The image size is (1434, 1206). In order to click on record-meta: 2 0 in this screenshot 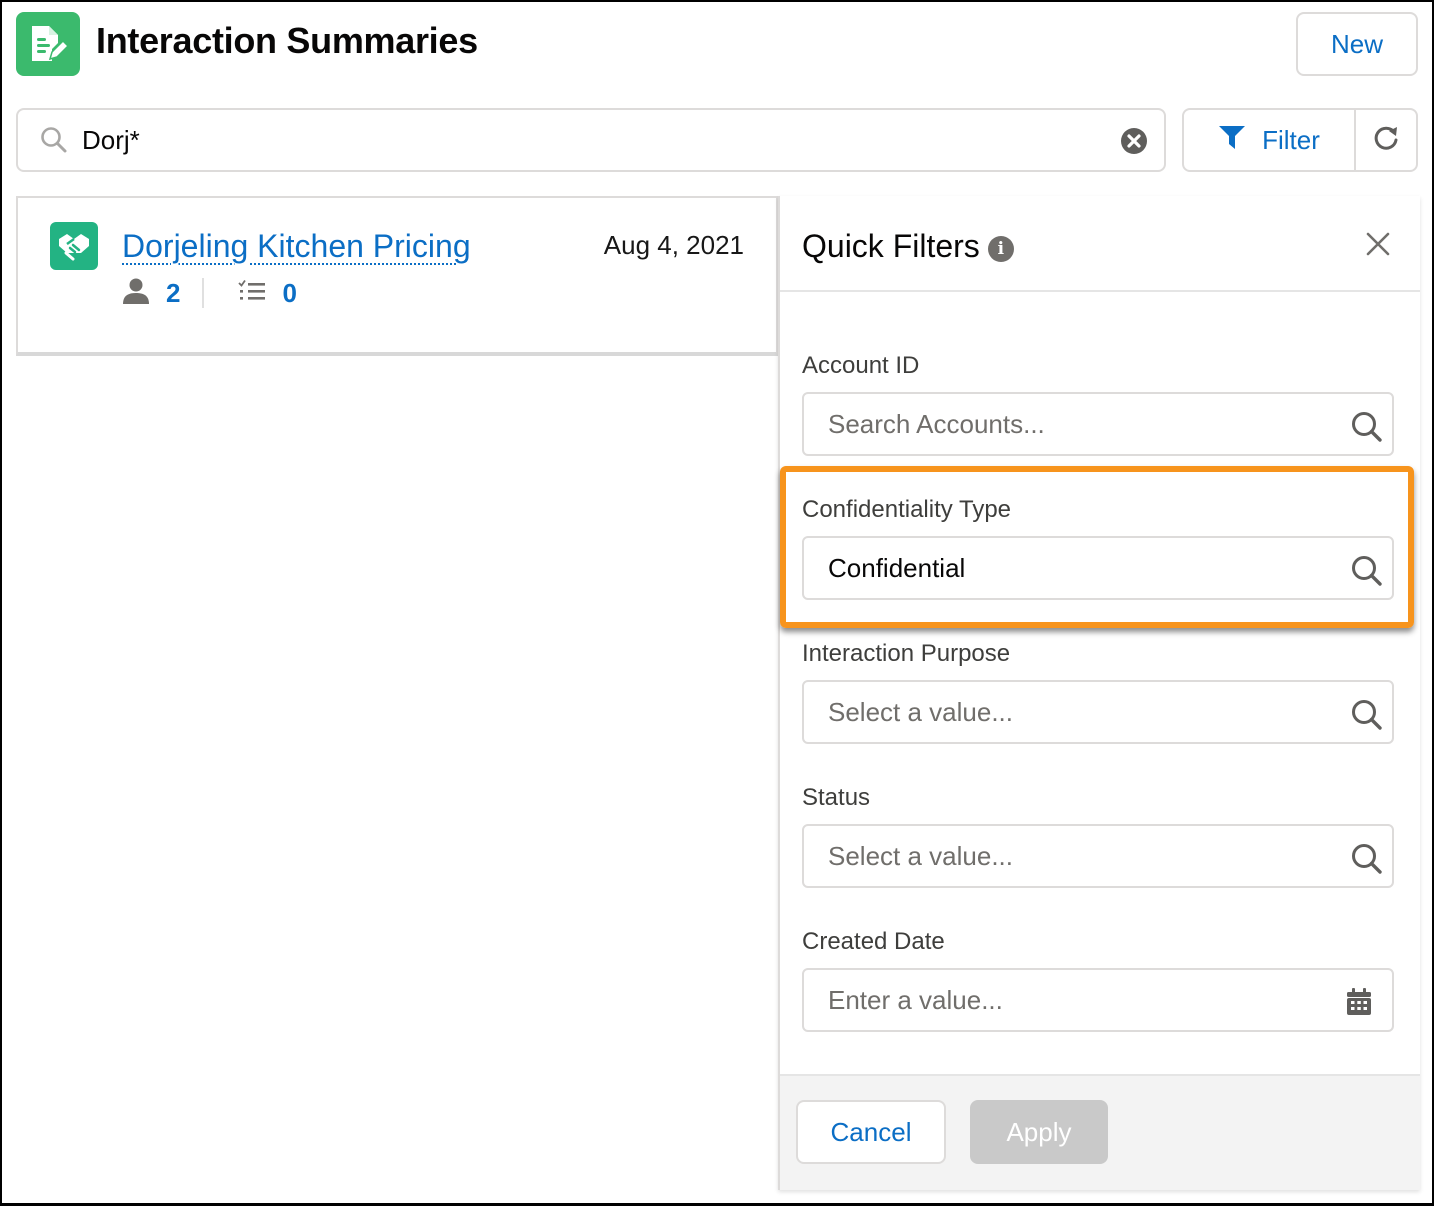, I will do `click(209, 293)`.